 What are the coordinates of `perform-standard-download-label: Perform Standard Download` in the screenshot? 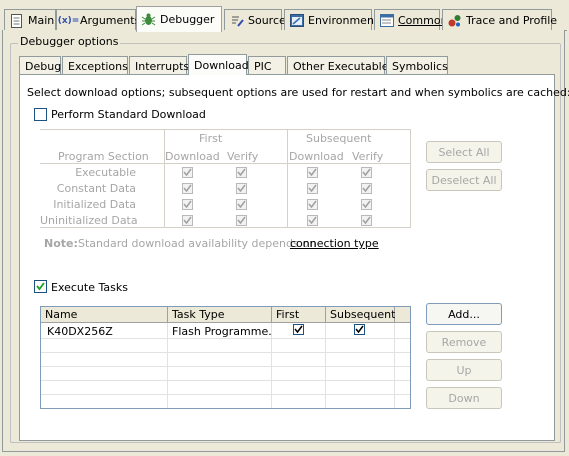 It's located at (128, 114).